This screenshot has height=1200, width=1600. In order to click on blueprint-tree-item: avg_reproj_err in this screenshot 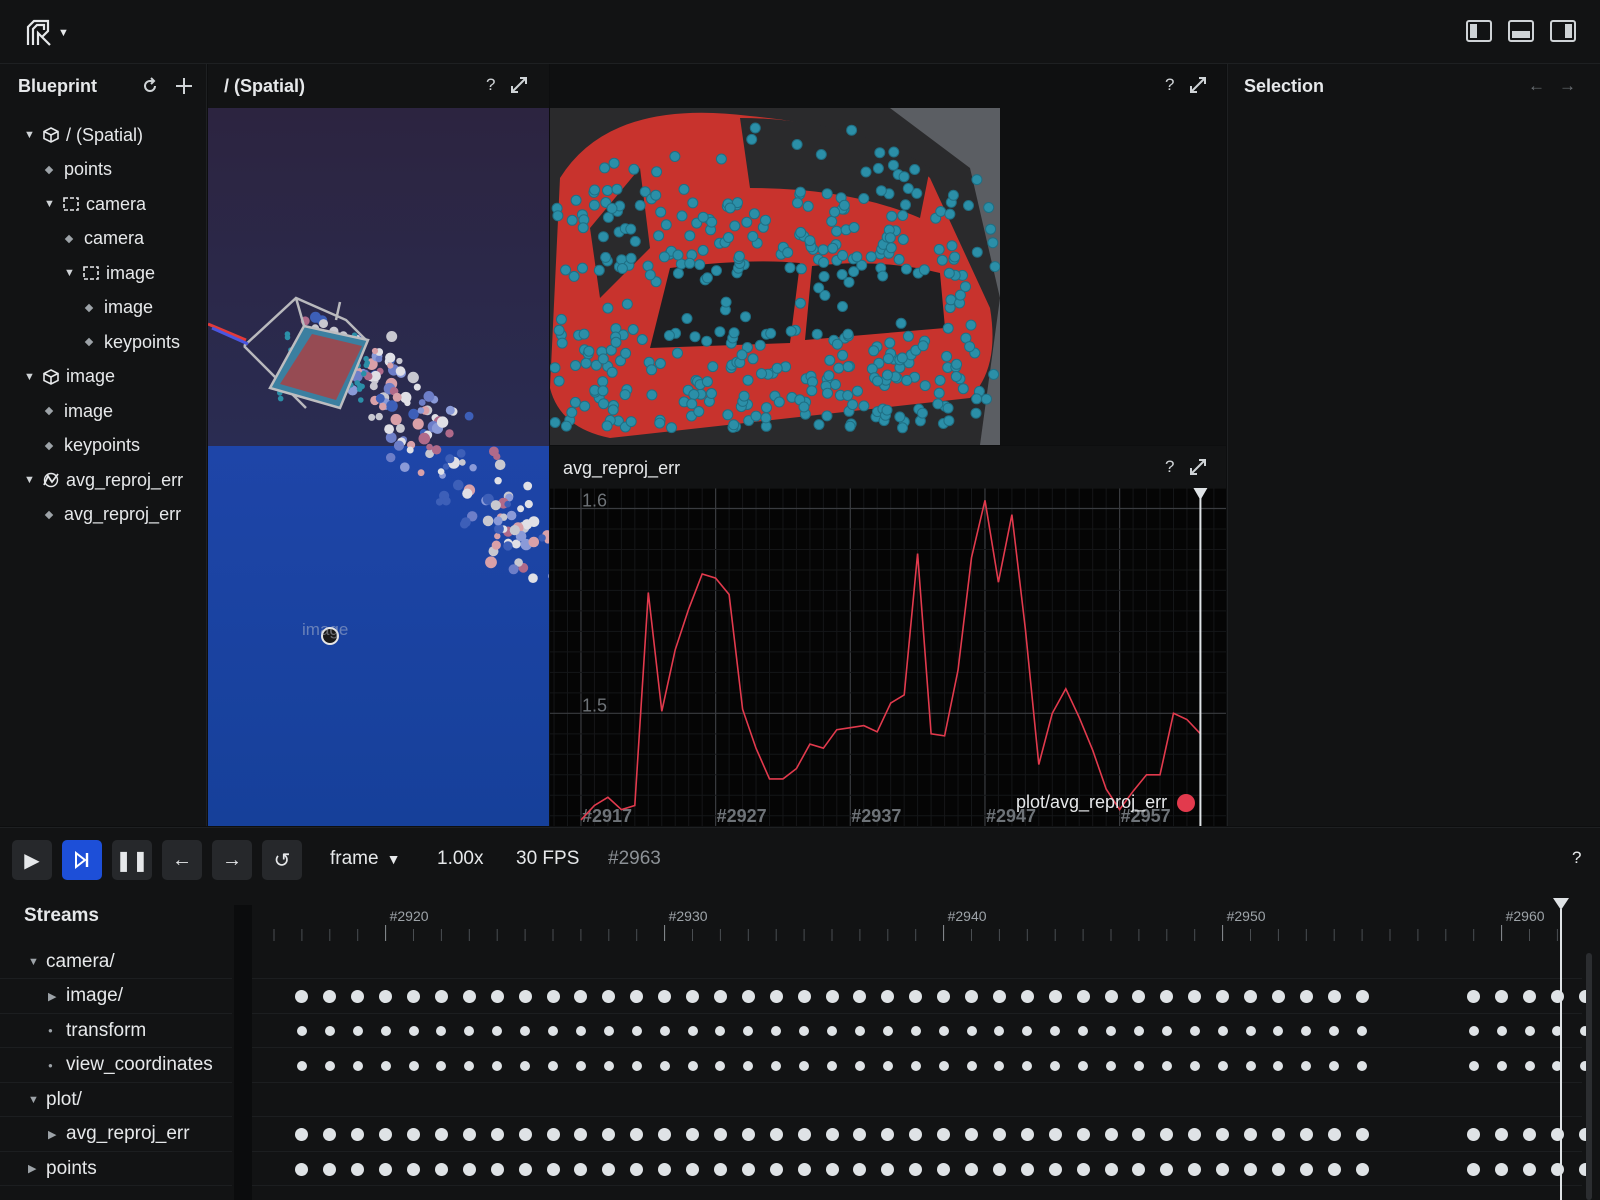, I will do `click(112, 515)`.